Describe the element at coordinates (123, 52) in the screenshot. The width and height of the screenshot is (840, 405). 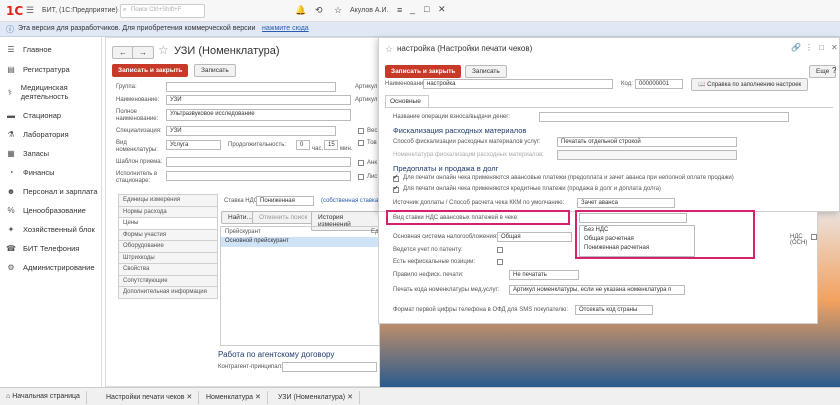
I see `back-button: ←` at that location.